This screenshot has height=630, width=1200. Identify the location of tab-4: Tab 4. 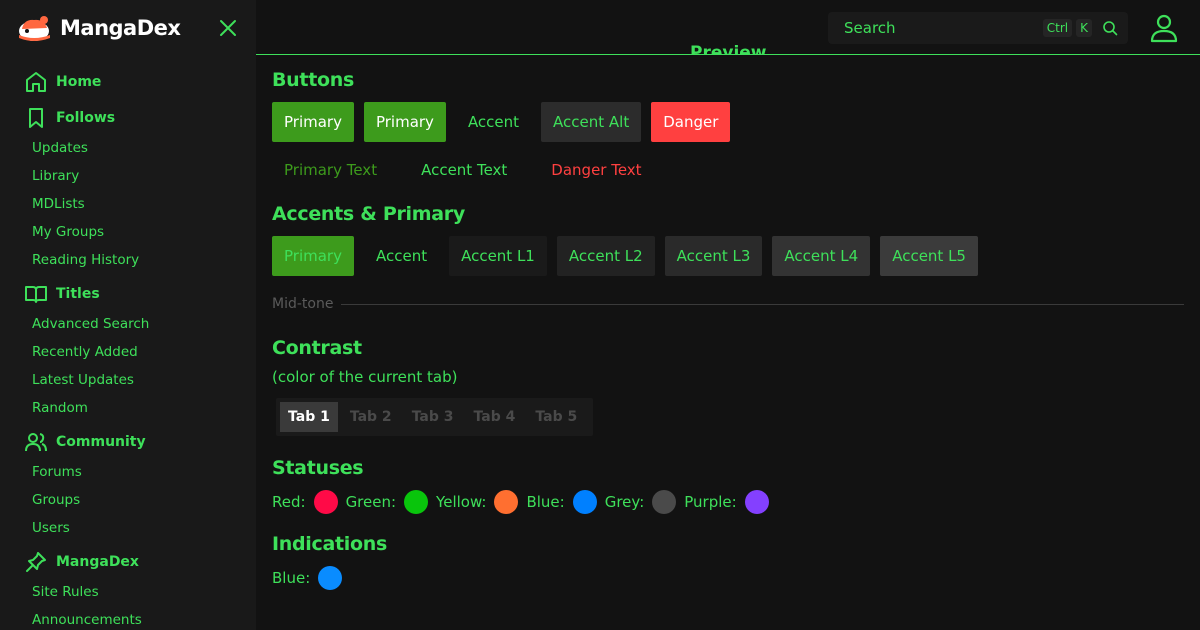
(495, 417).